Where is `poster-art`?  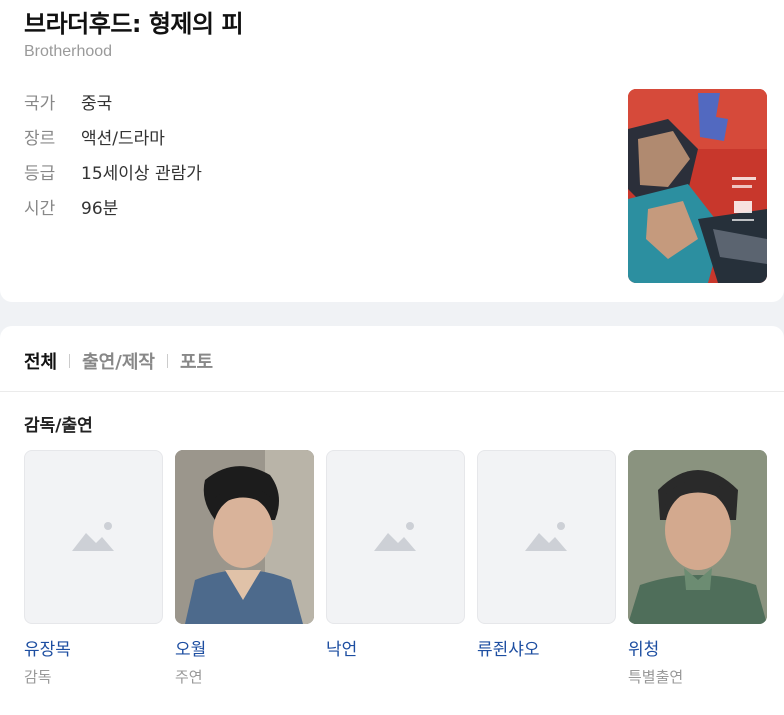
poster-art is located at coordinates (697, 186).